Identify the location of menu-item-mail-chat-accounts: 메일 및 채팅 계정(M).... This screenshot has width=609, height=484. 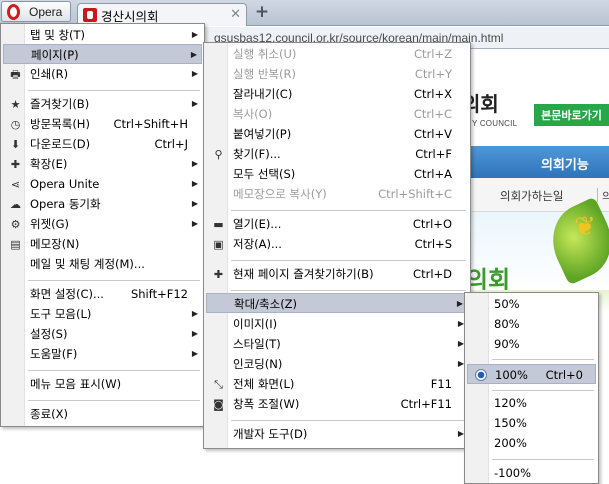
(102, 264).